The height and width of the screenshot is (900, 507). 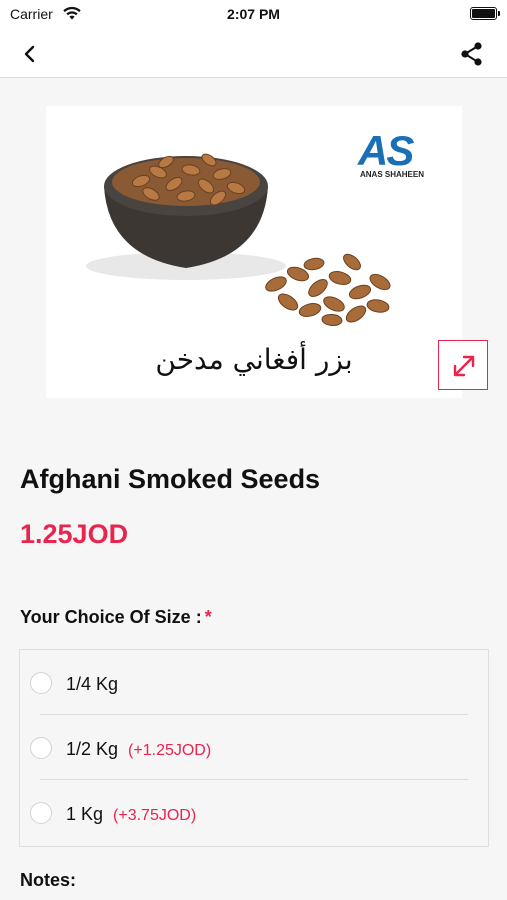 I want to click on size-option-label: 1/4 Kg, so click(x=92, y=684).